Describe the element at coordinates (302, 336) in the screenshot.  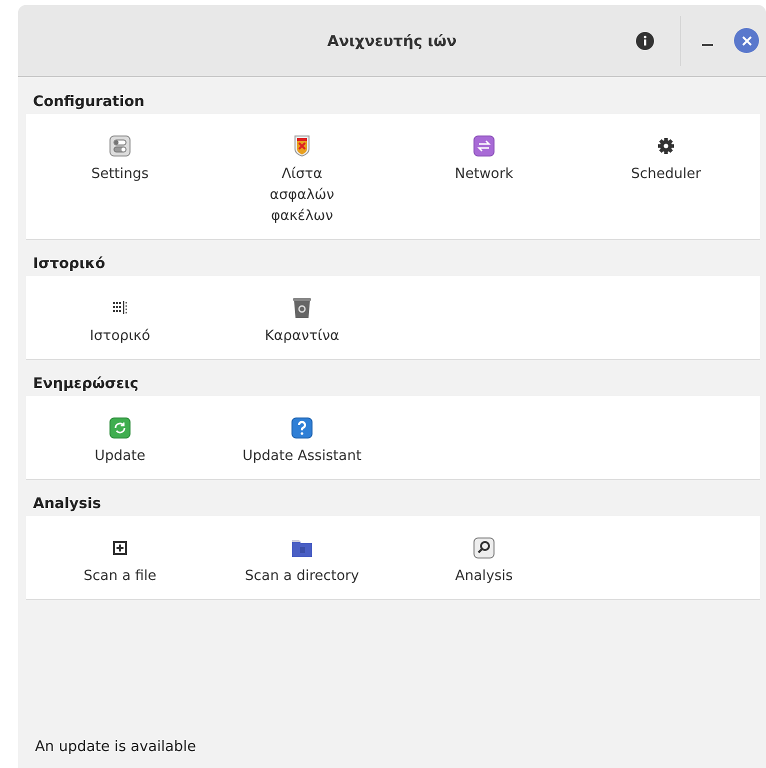
I see `tool-label: Καραντίνα` at that location.